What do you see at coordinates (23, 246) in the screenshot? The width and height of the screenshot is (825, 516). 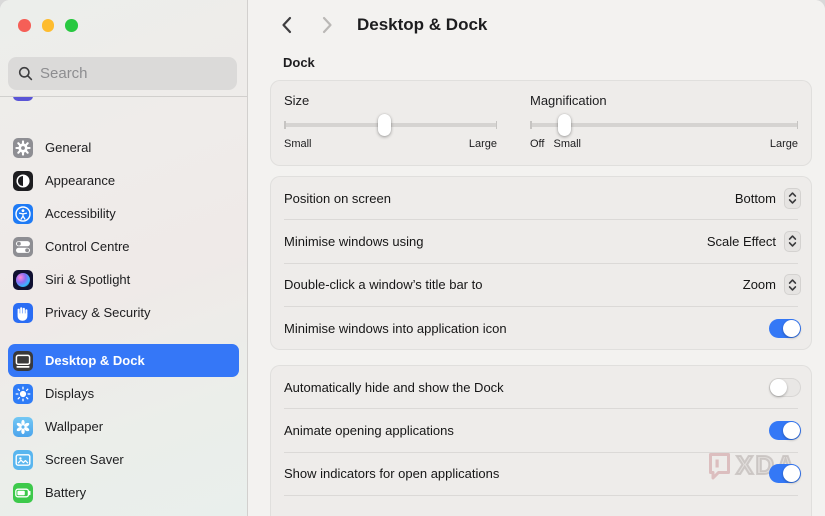 I see `control-centre-icon` at bounding box center [23, 246].